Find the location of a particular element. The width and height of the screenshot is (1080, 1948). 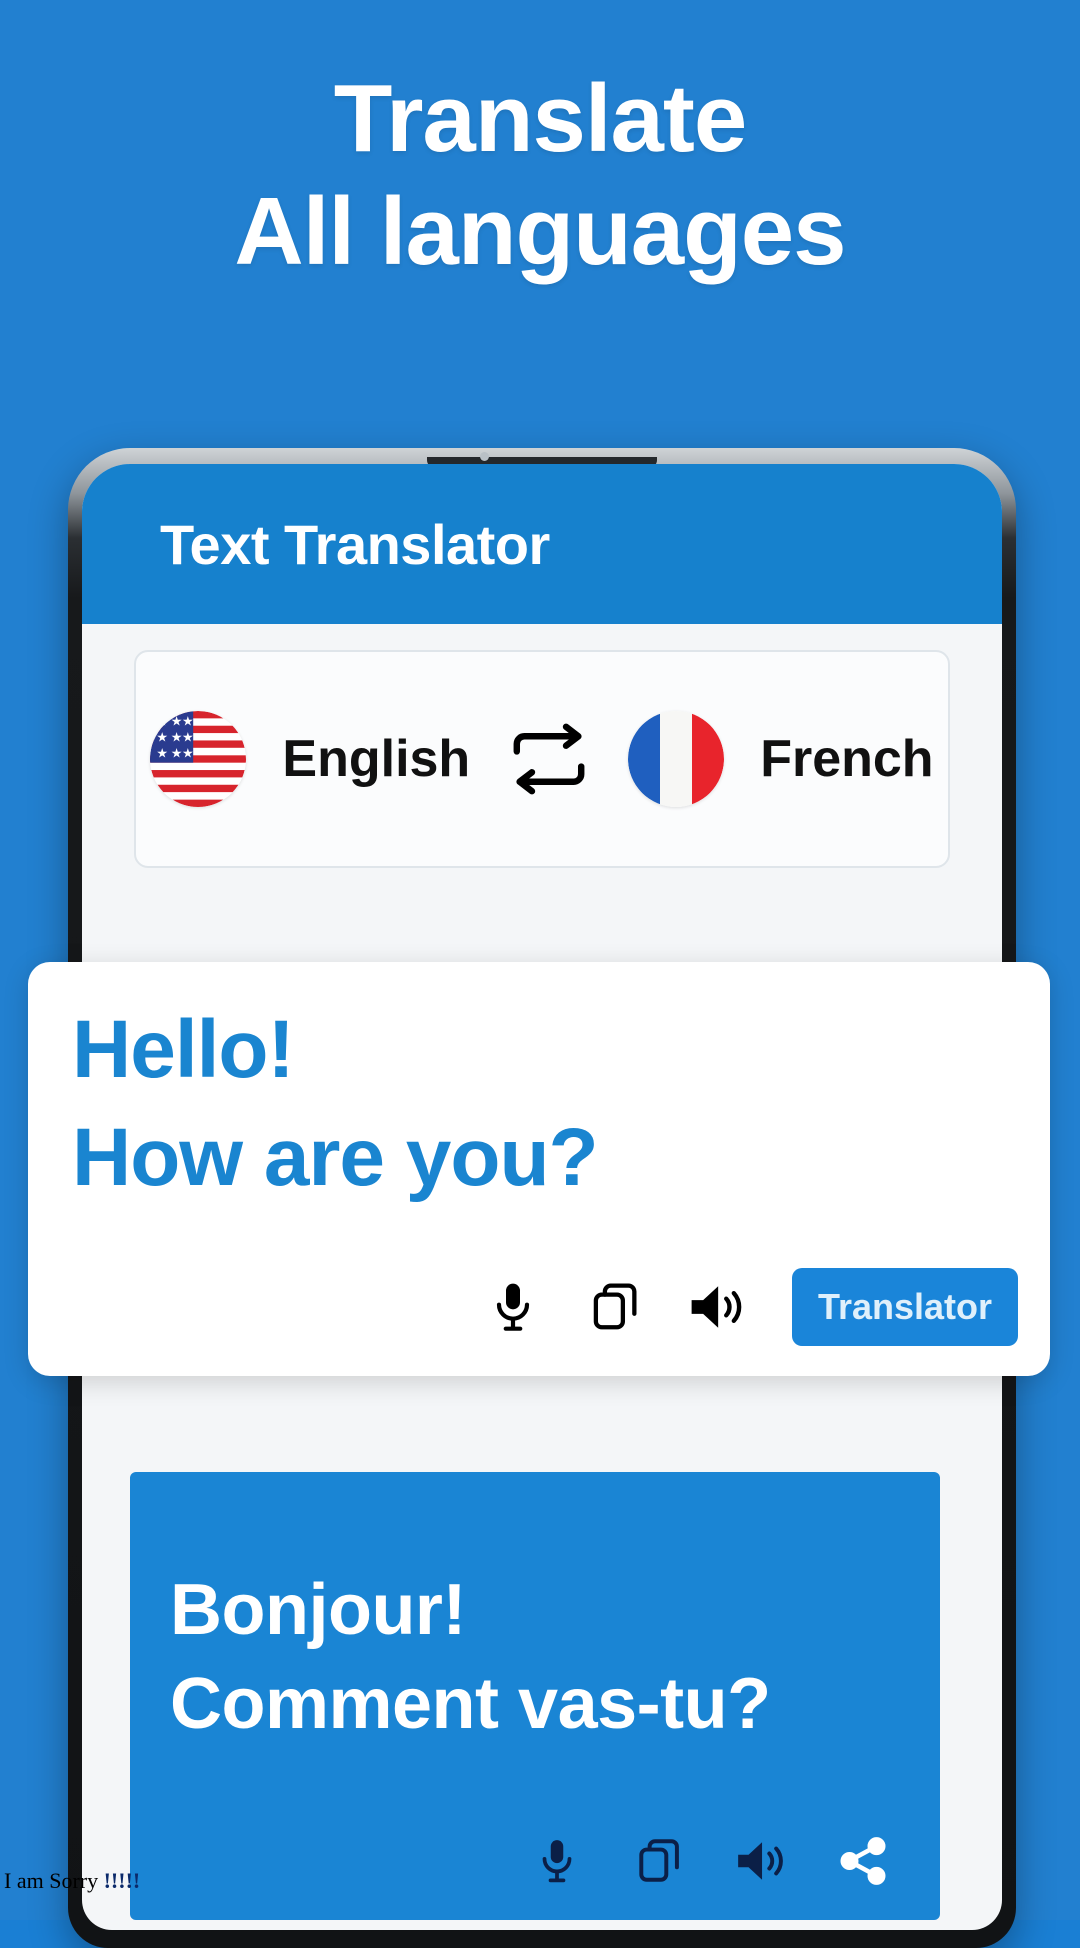

target-language-label: French is located at coordinates (846, 759).